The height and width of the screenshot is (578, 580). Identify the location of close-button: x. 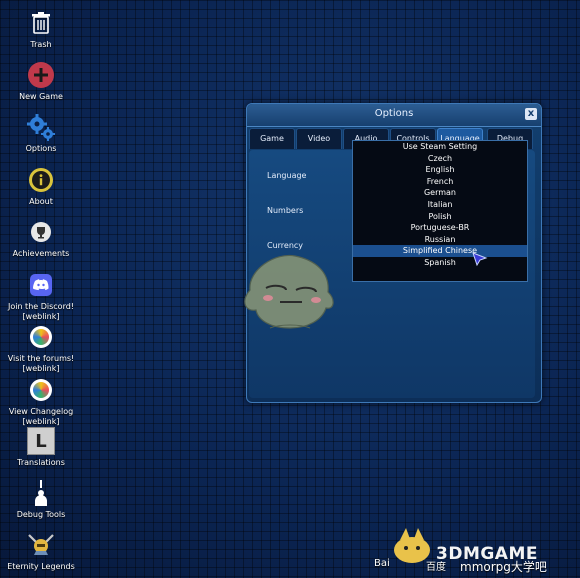
(531, 114).